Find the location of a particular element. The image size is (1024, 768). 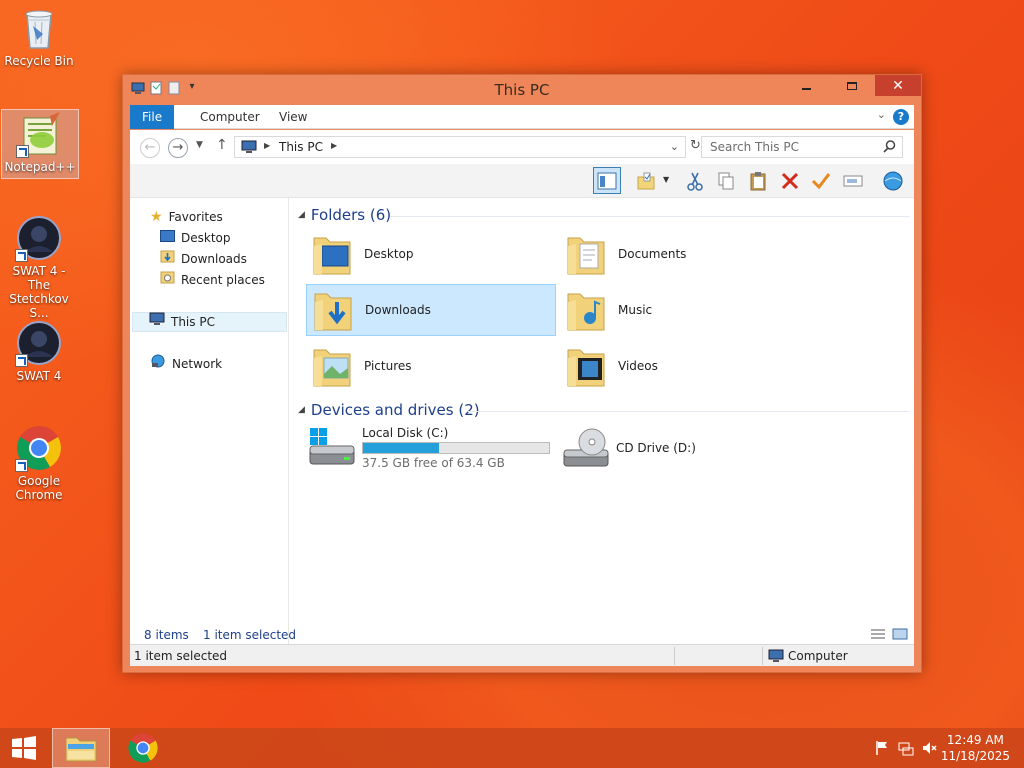

more-options-icon: ▼ is located at coordinates (666, 179).